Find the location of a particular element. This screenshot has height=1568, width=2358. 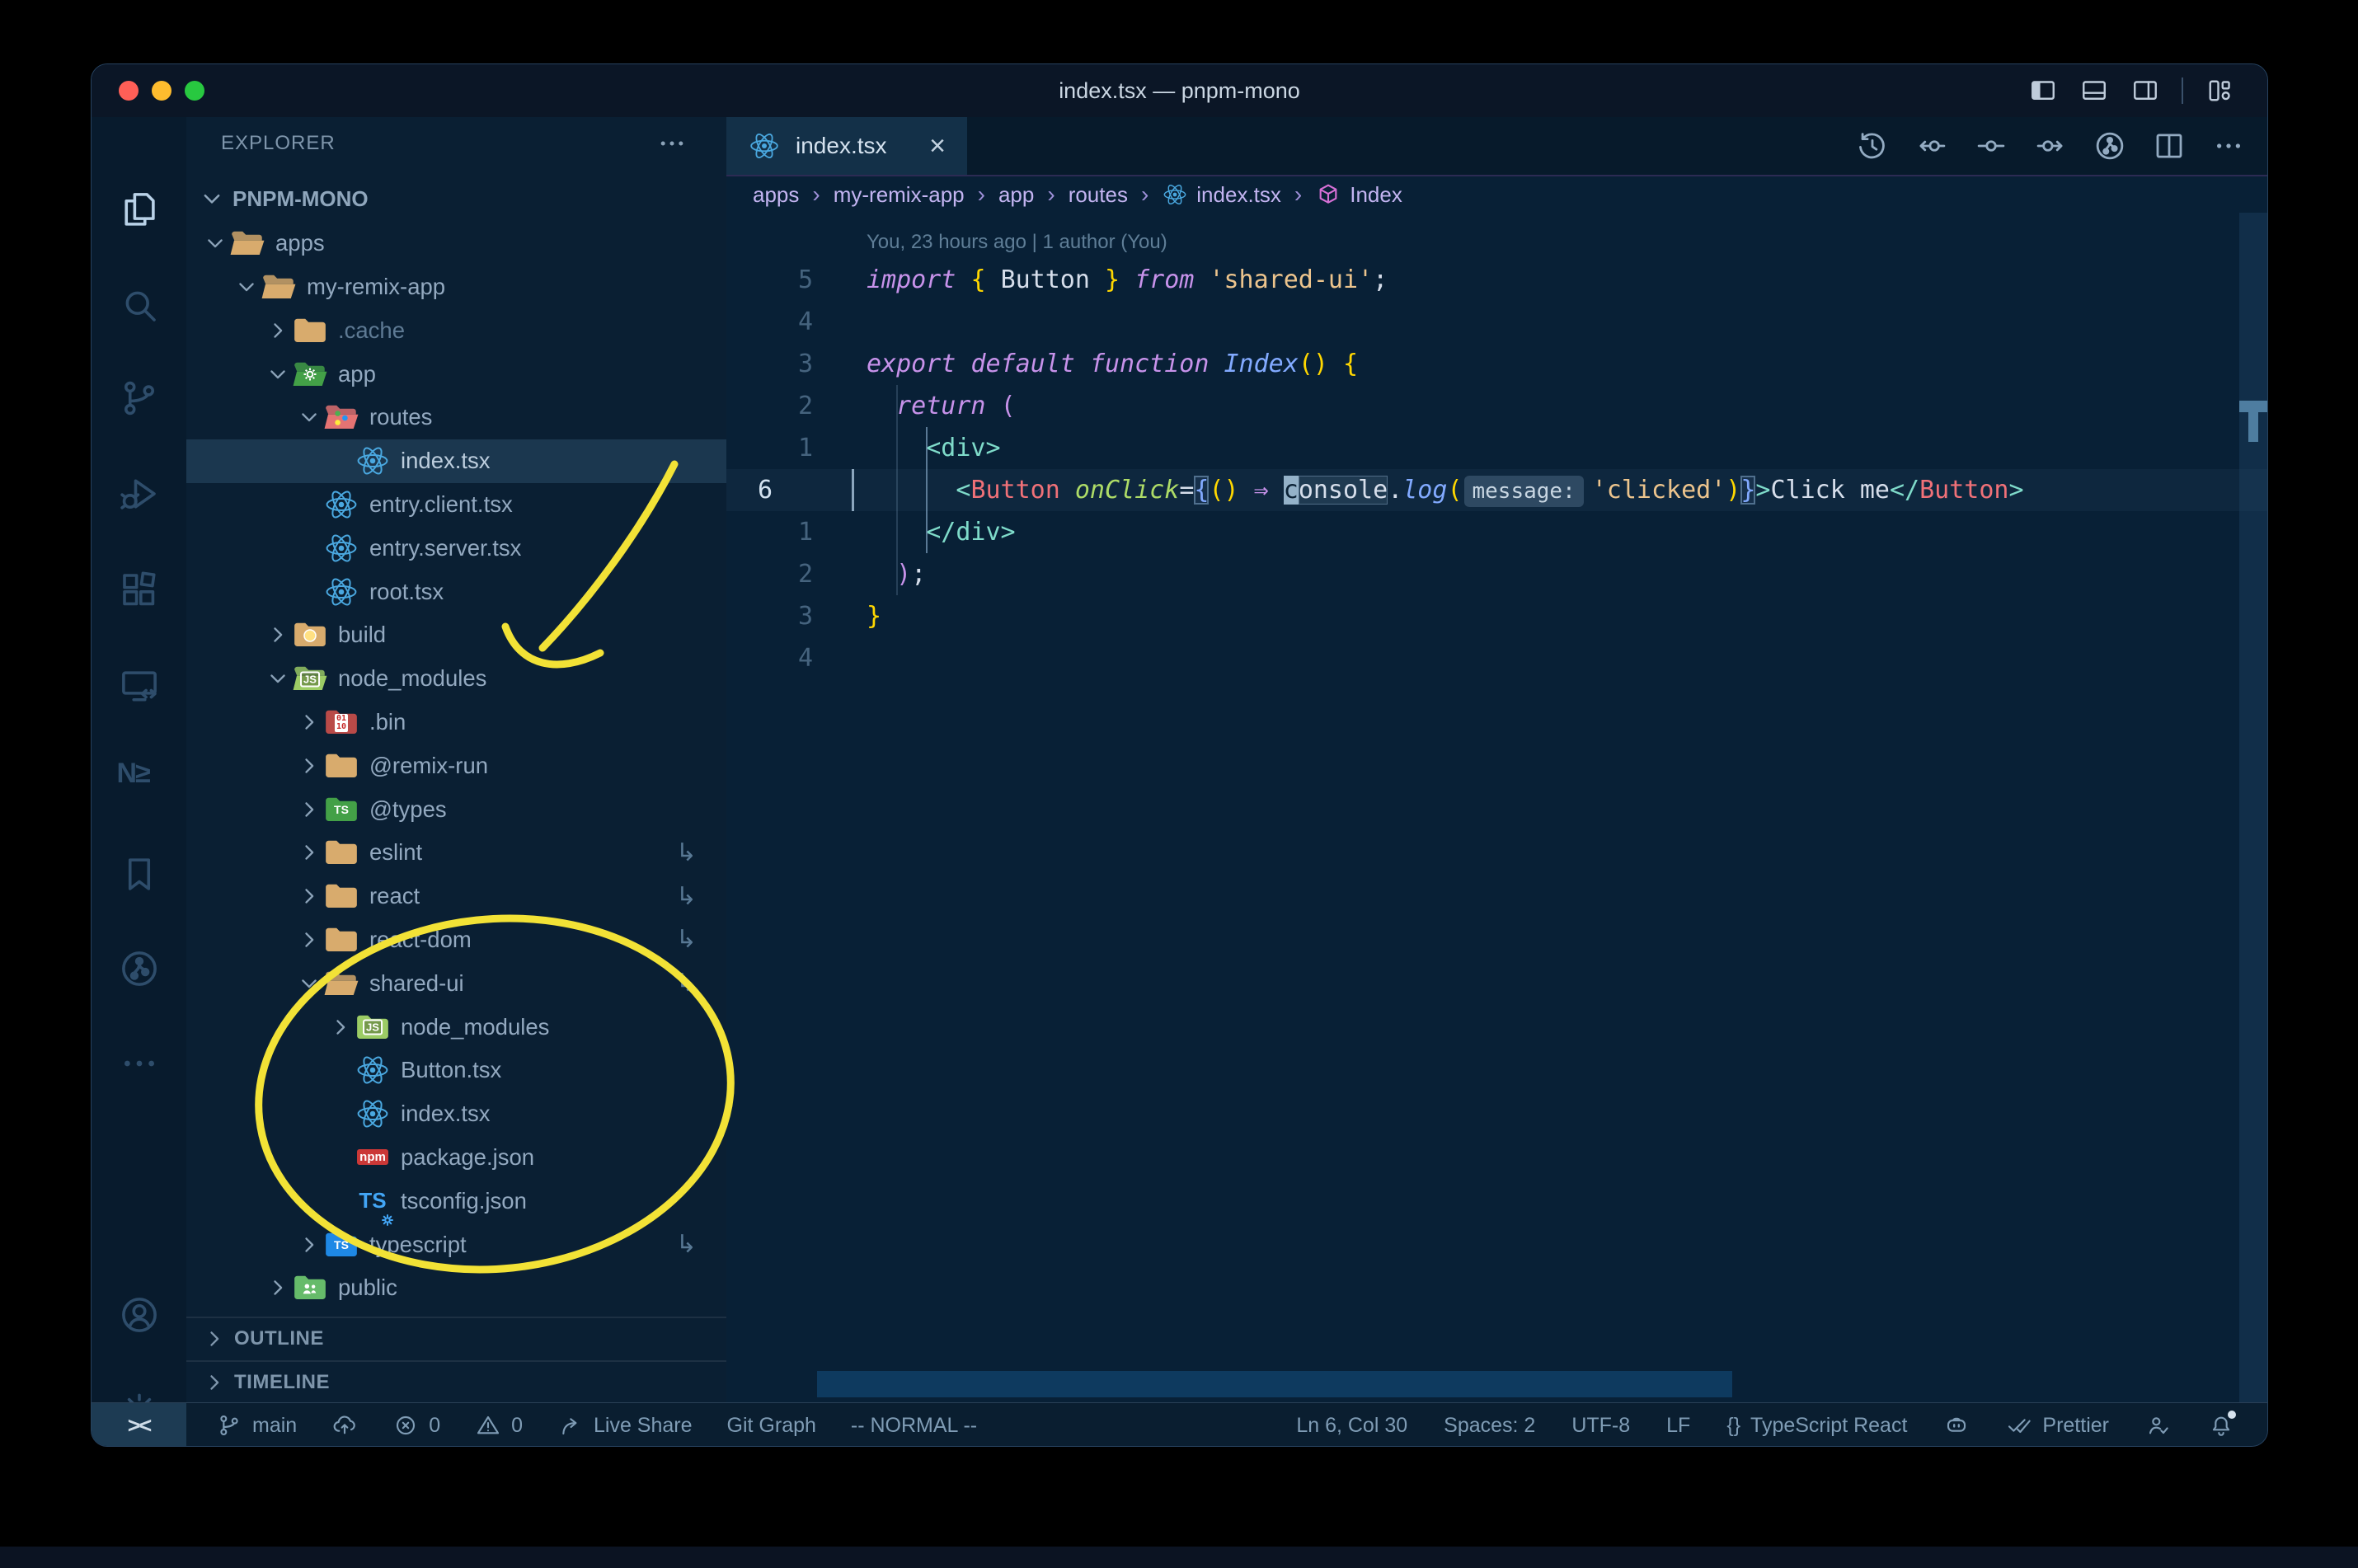

horizontal-scrollbar is located at coordinates (1275, 1384).